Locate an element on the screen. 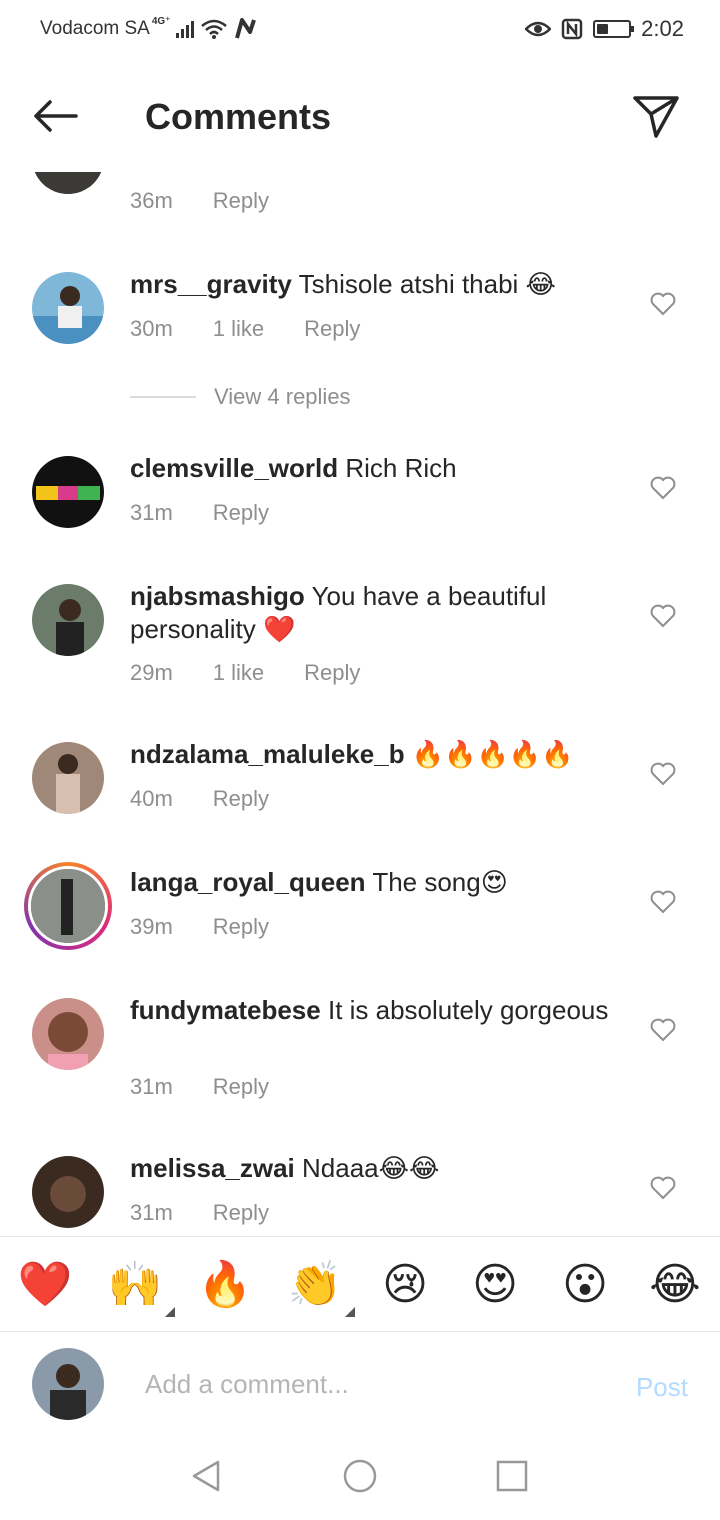 Image resolution: width=720 pixels, height=1520 pixels. emoji-clap-button: 👏 is located at coordinates (321, 1287).